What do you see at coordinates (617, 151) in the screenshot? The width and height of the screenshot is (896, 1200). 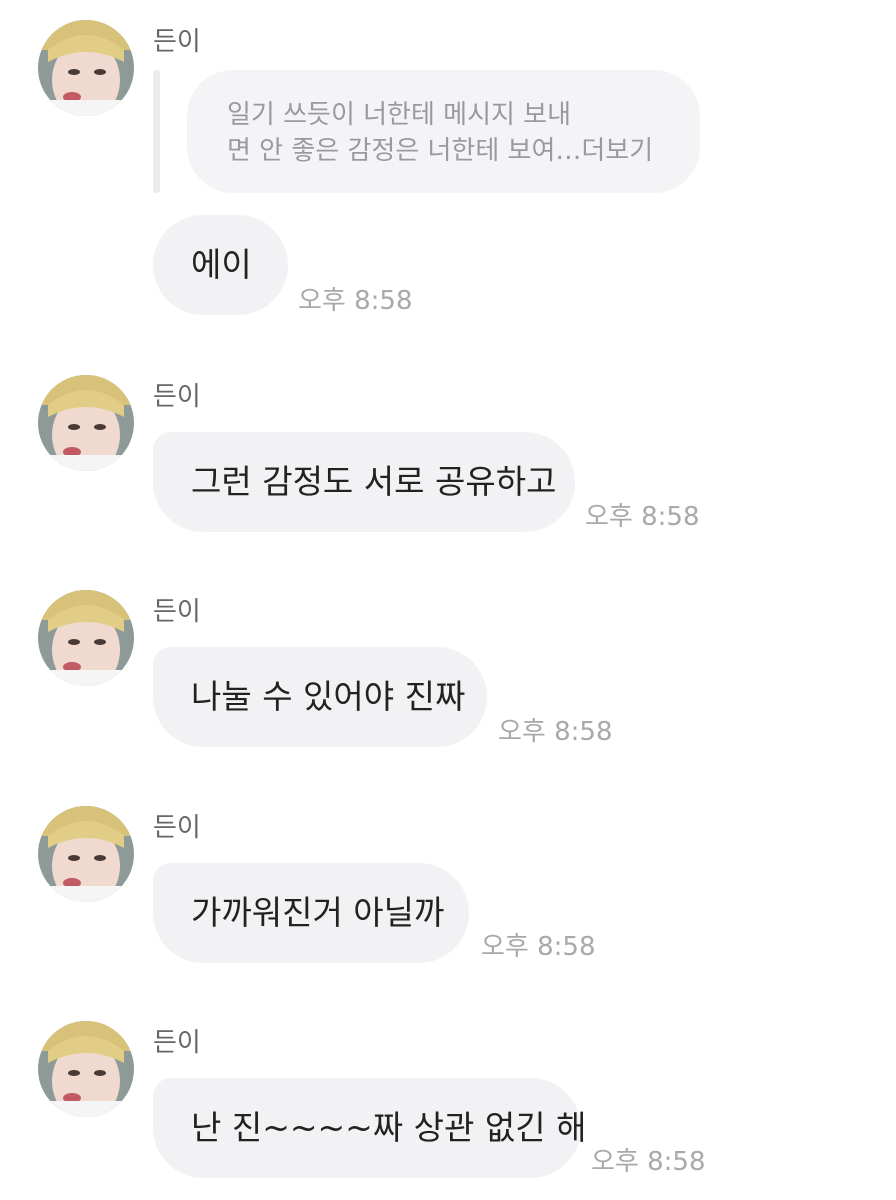 I see `see-more-link: 더보기` at bounding box center [617, 151].